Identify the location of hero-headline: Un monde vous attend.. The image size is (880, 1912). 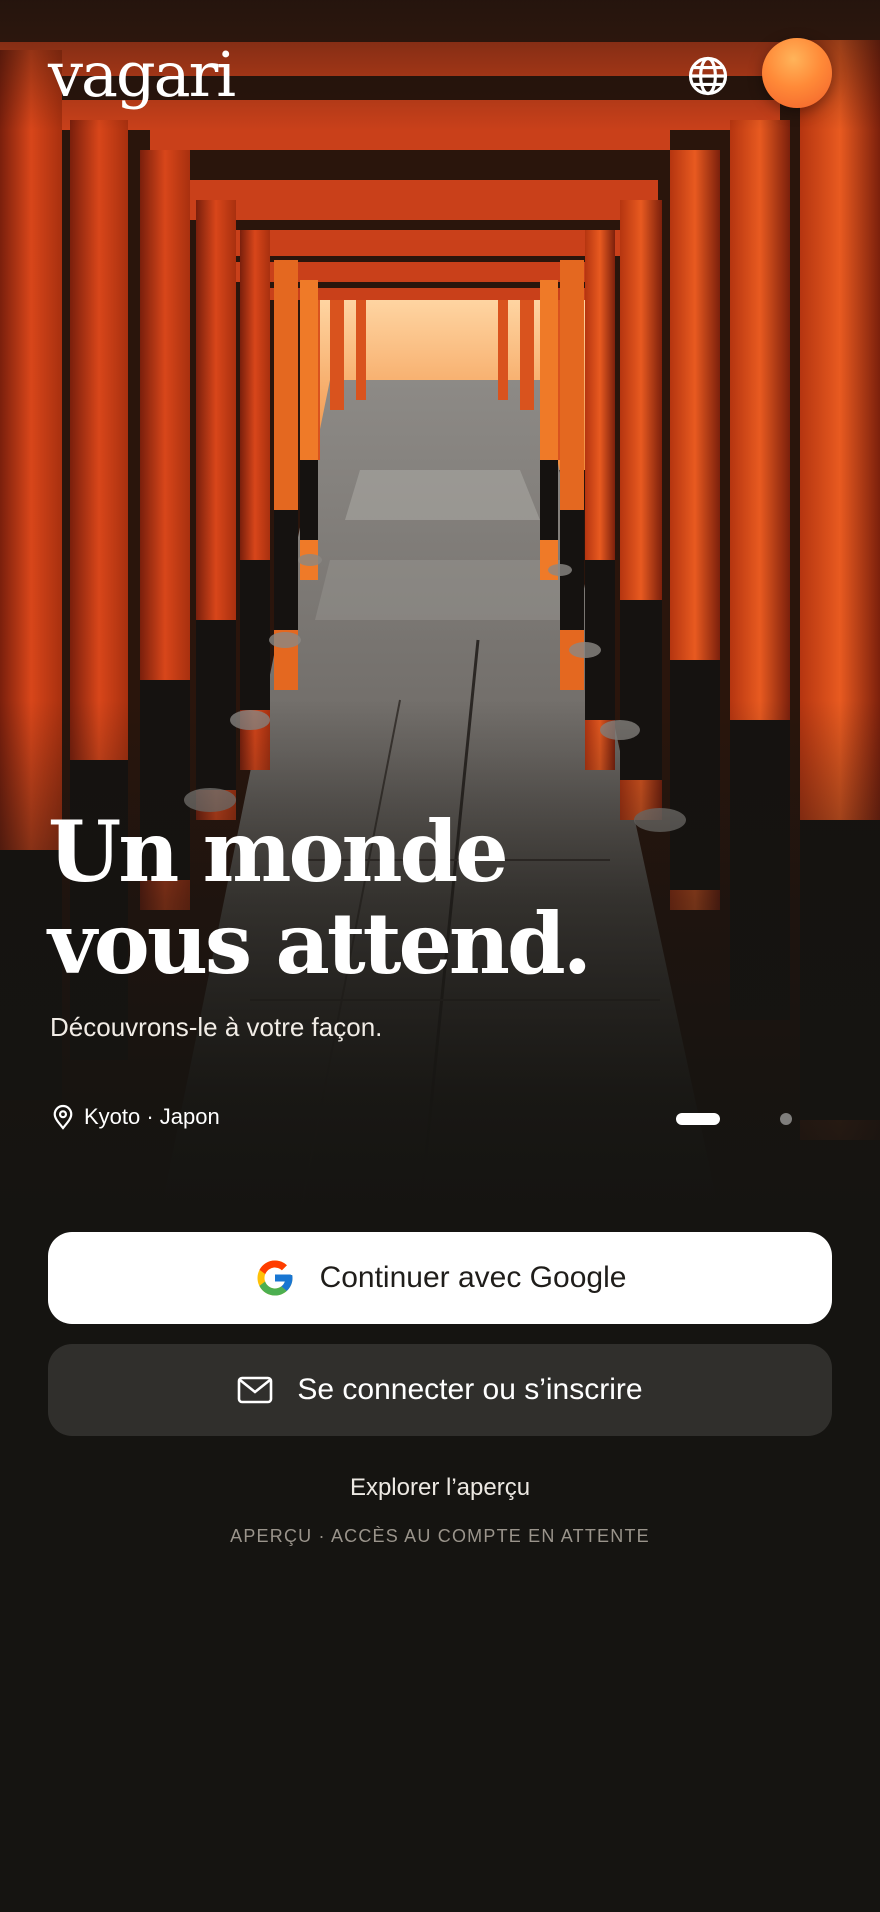
(408, 898).